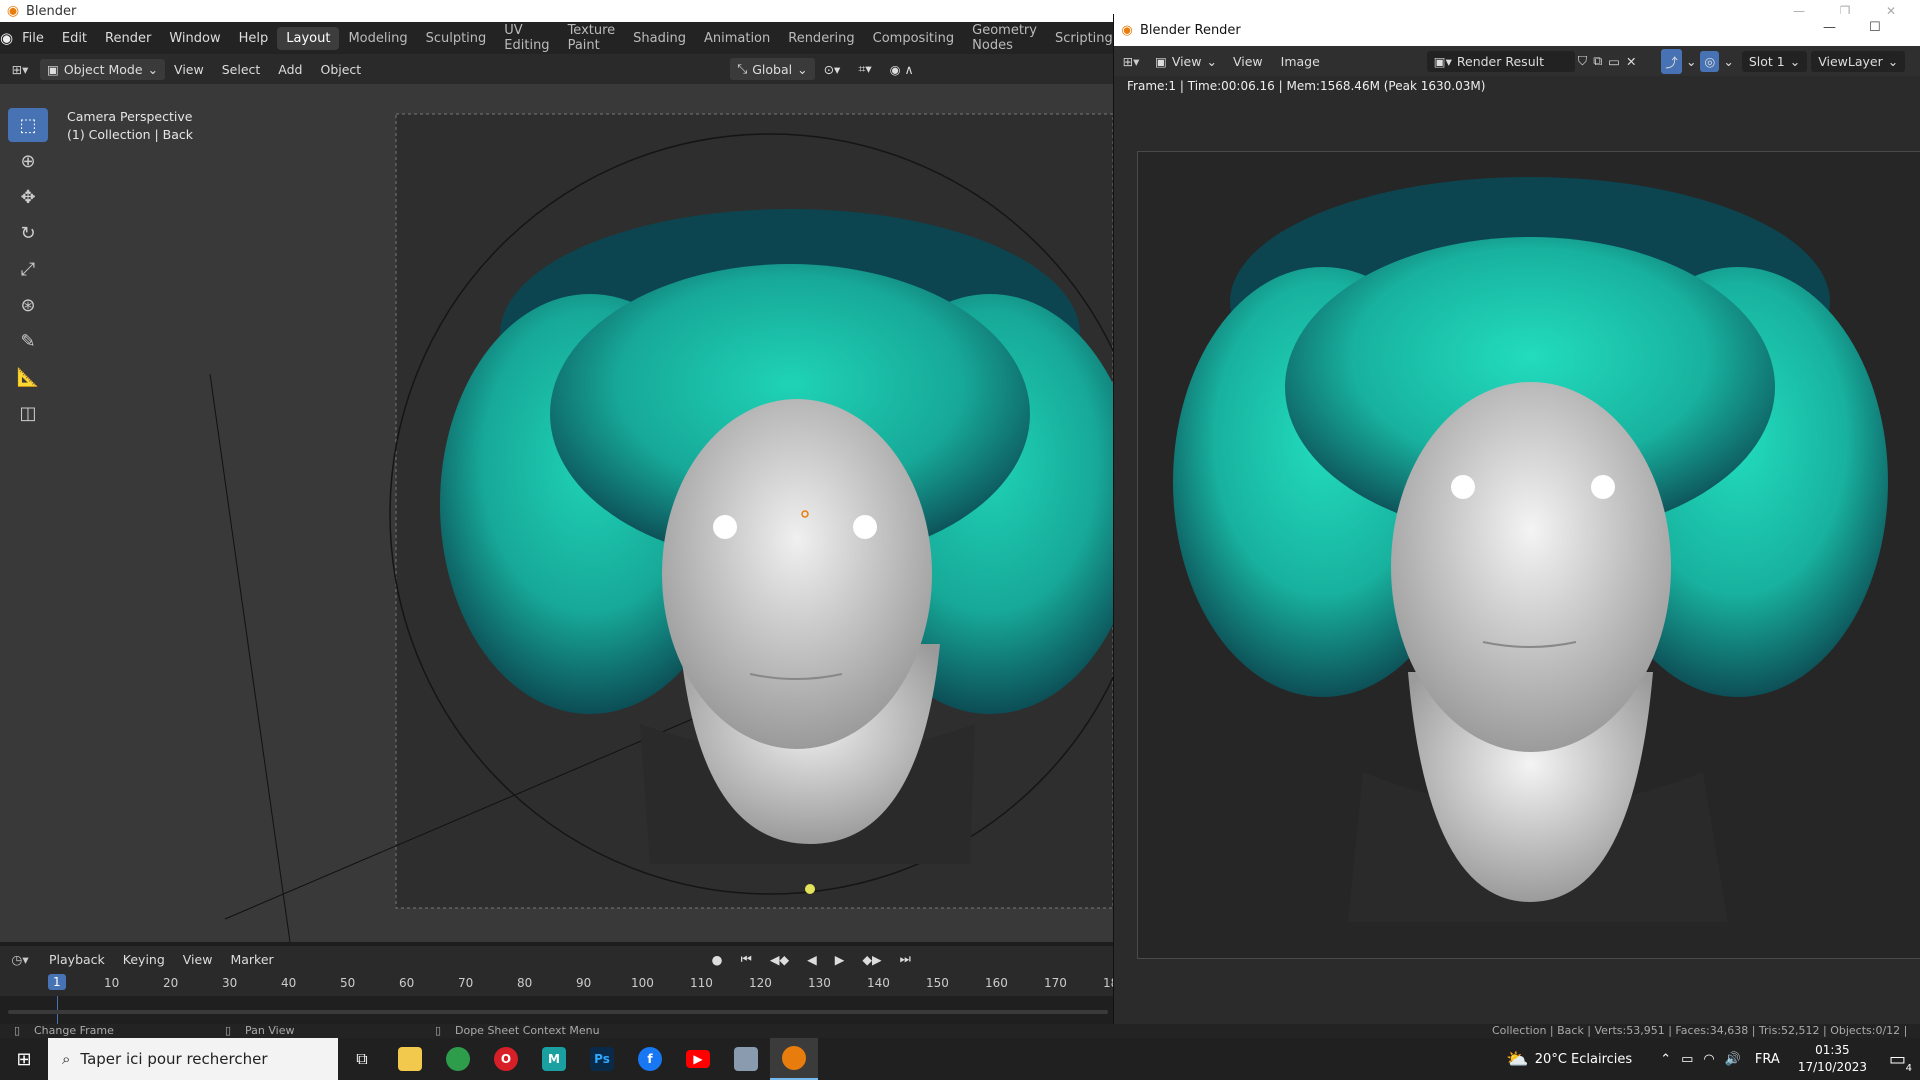 The height and width of the screenshot is (1080, 1920). Describe the element at coordinates (1131, 61) in the screenshot. I see `image-editor-icon: ⊞▾` at that location.